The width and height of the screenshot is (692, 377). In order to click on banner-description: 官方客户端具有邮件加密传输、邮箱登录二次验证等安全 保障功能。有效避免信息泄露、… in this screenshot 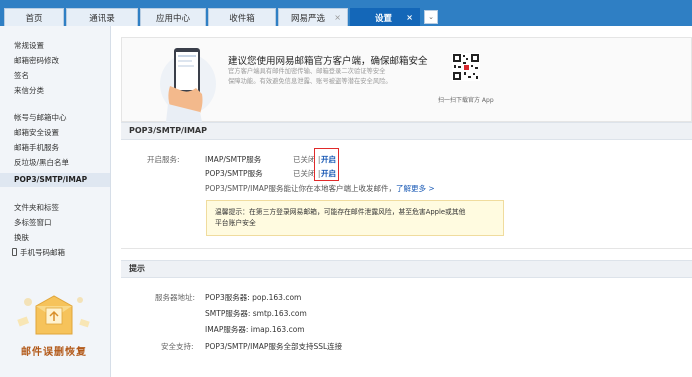, I will do `click(323, 77)`.